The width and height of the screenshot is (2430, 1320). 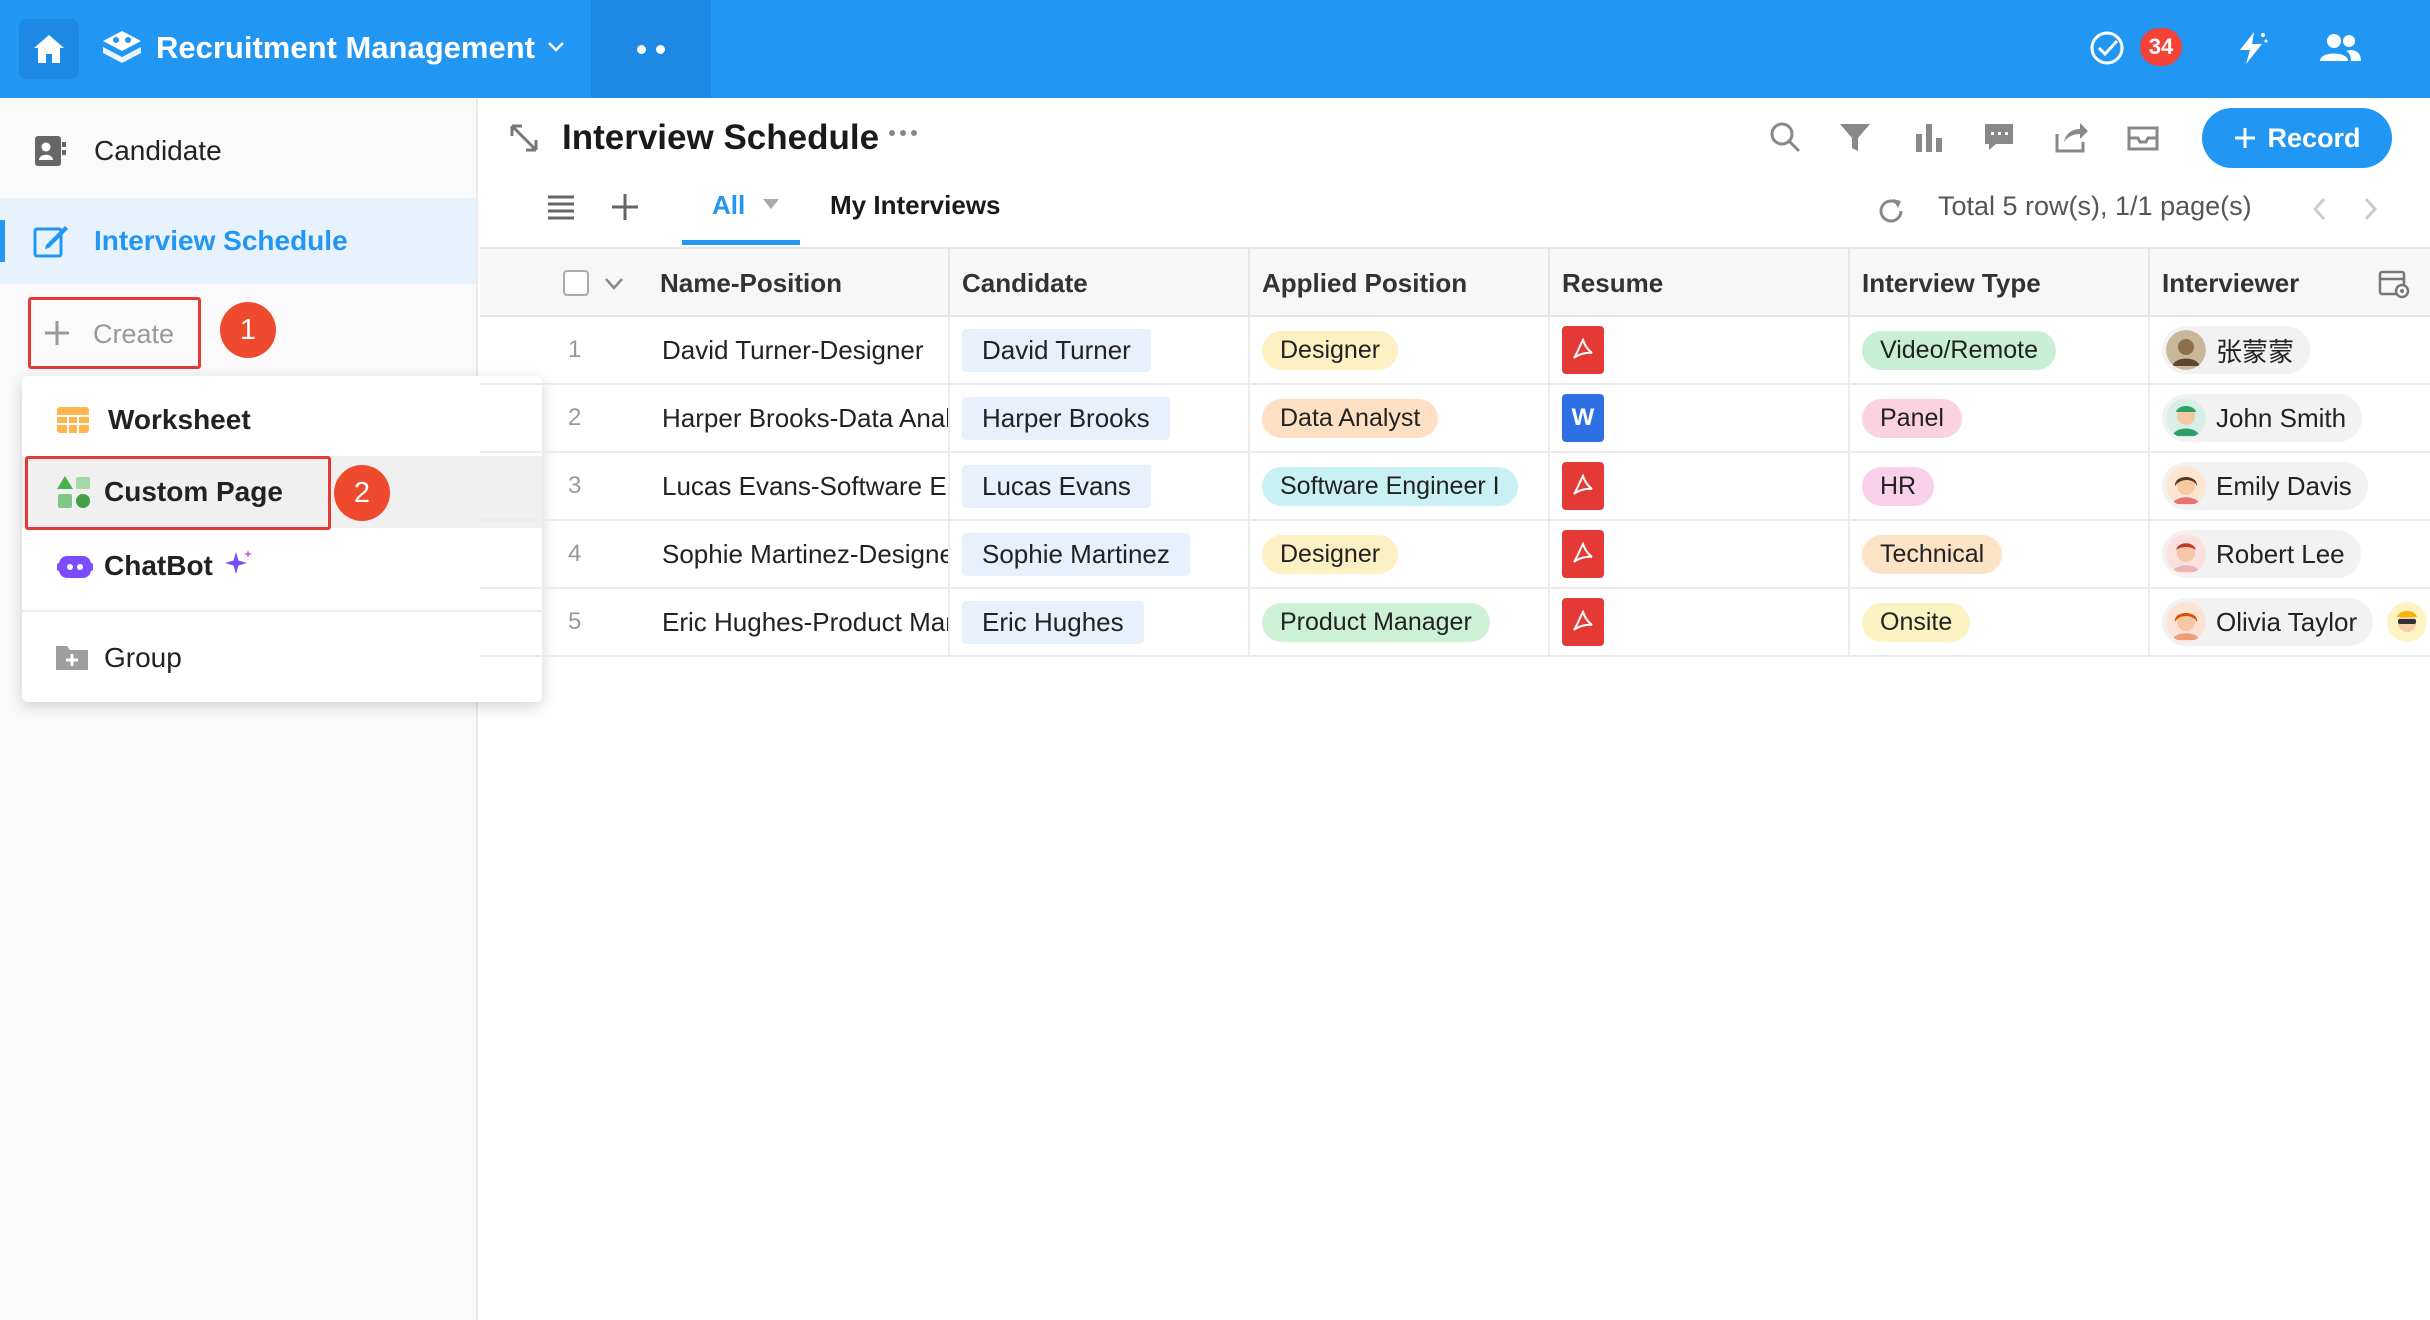 What do you see at coordinates (282, 566) in the screenshot?
I see `menu-item-chatbot: ChatBot` at bounding box center [282, 566].